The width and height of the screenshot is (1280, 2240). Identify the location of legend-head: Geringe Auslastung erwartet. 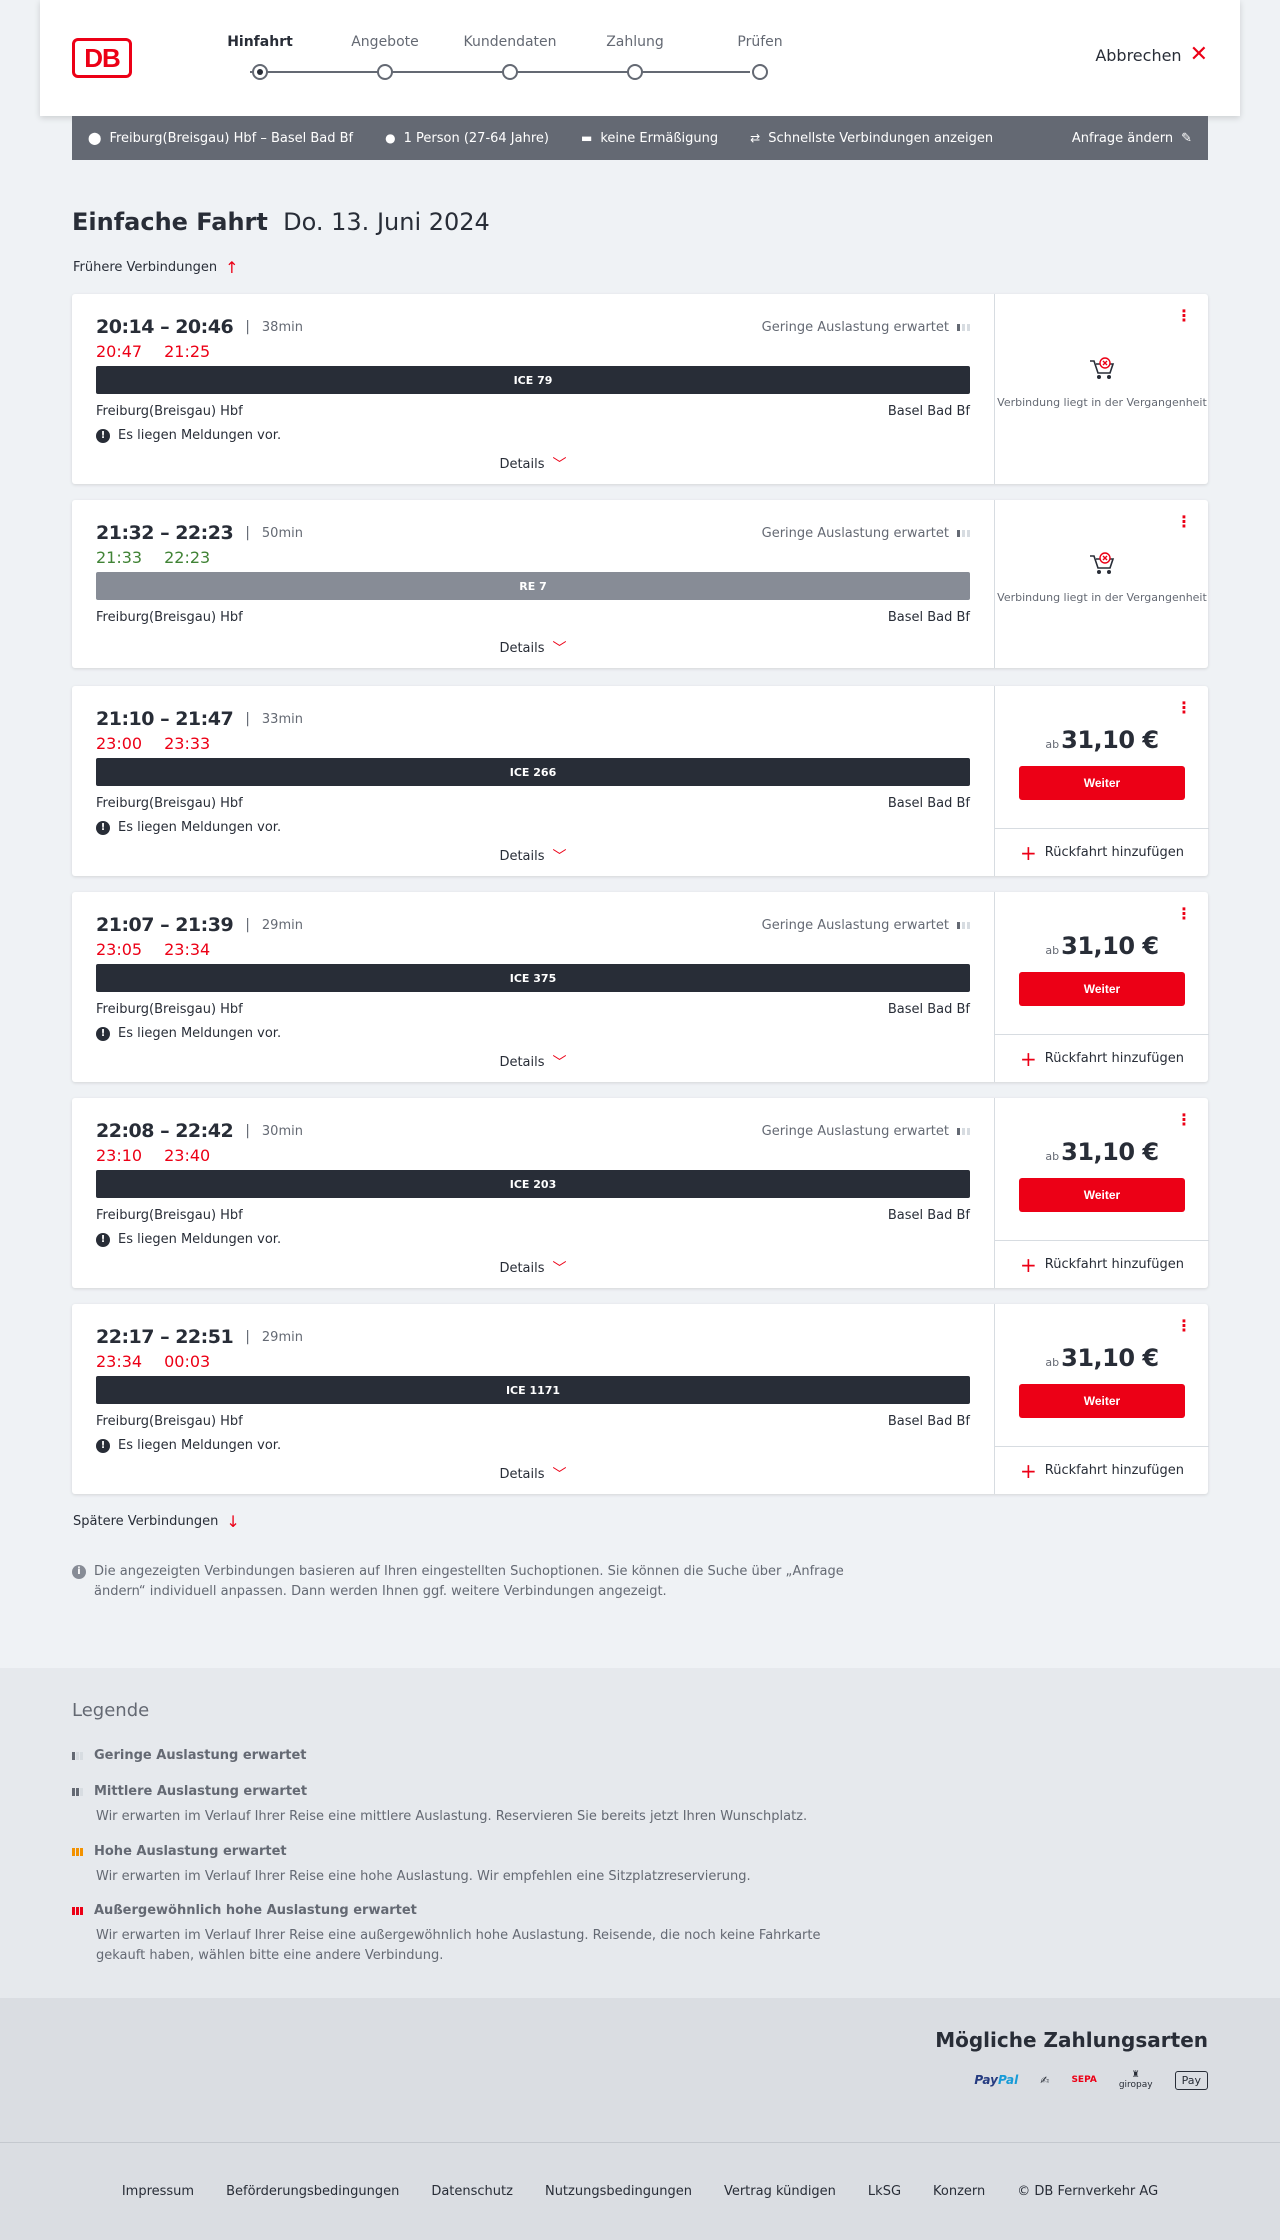
(472, 1755).